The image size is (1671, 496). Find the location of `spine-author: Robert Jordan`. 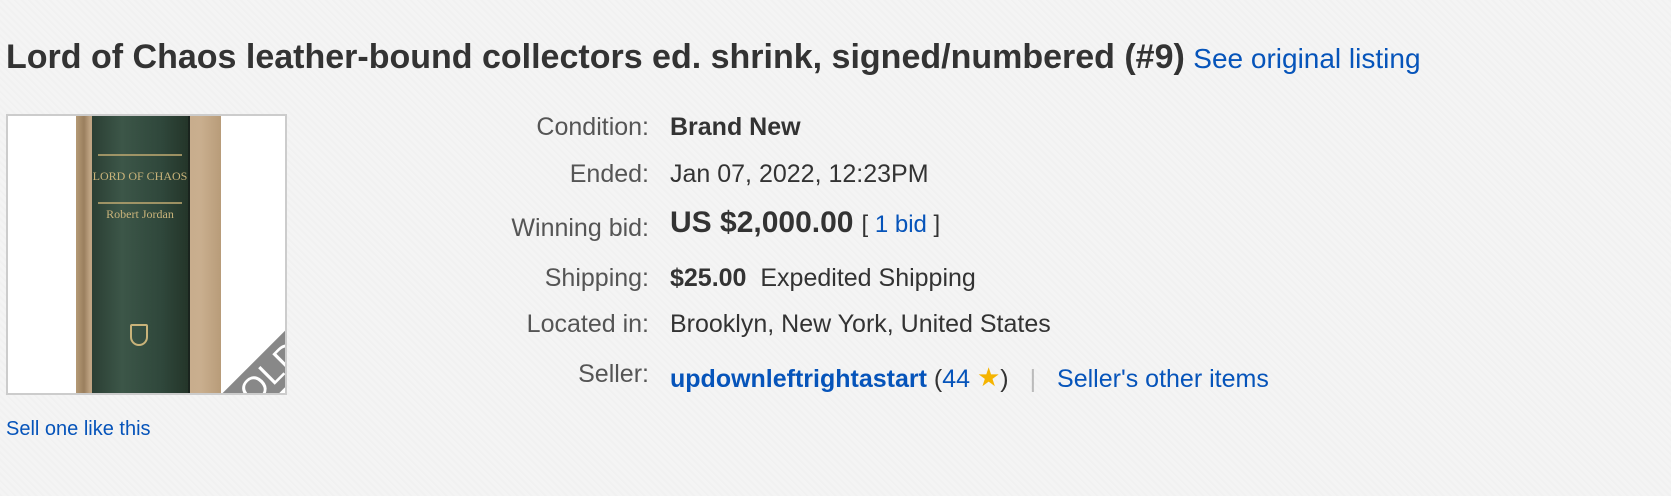

spine-author: Robert Jordan is located at coordinates (140, 214).